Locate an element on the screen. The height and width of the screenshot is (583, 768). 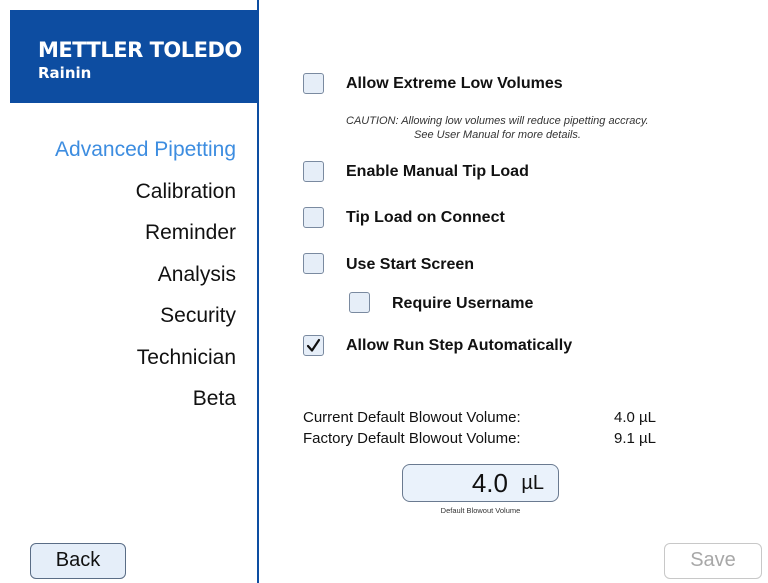
back-button: Back is located at coordinates (78, 561).